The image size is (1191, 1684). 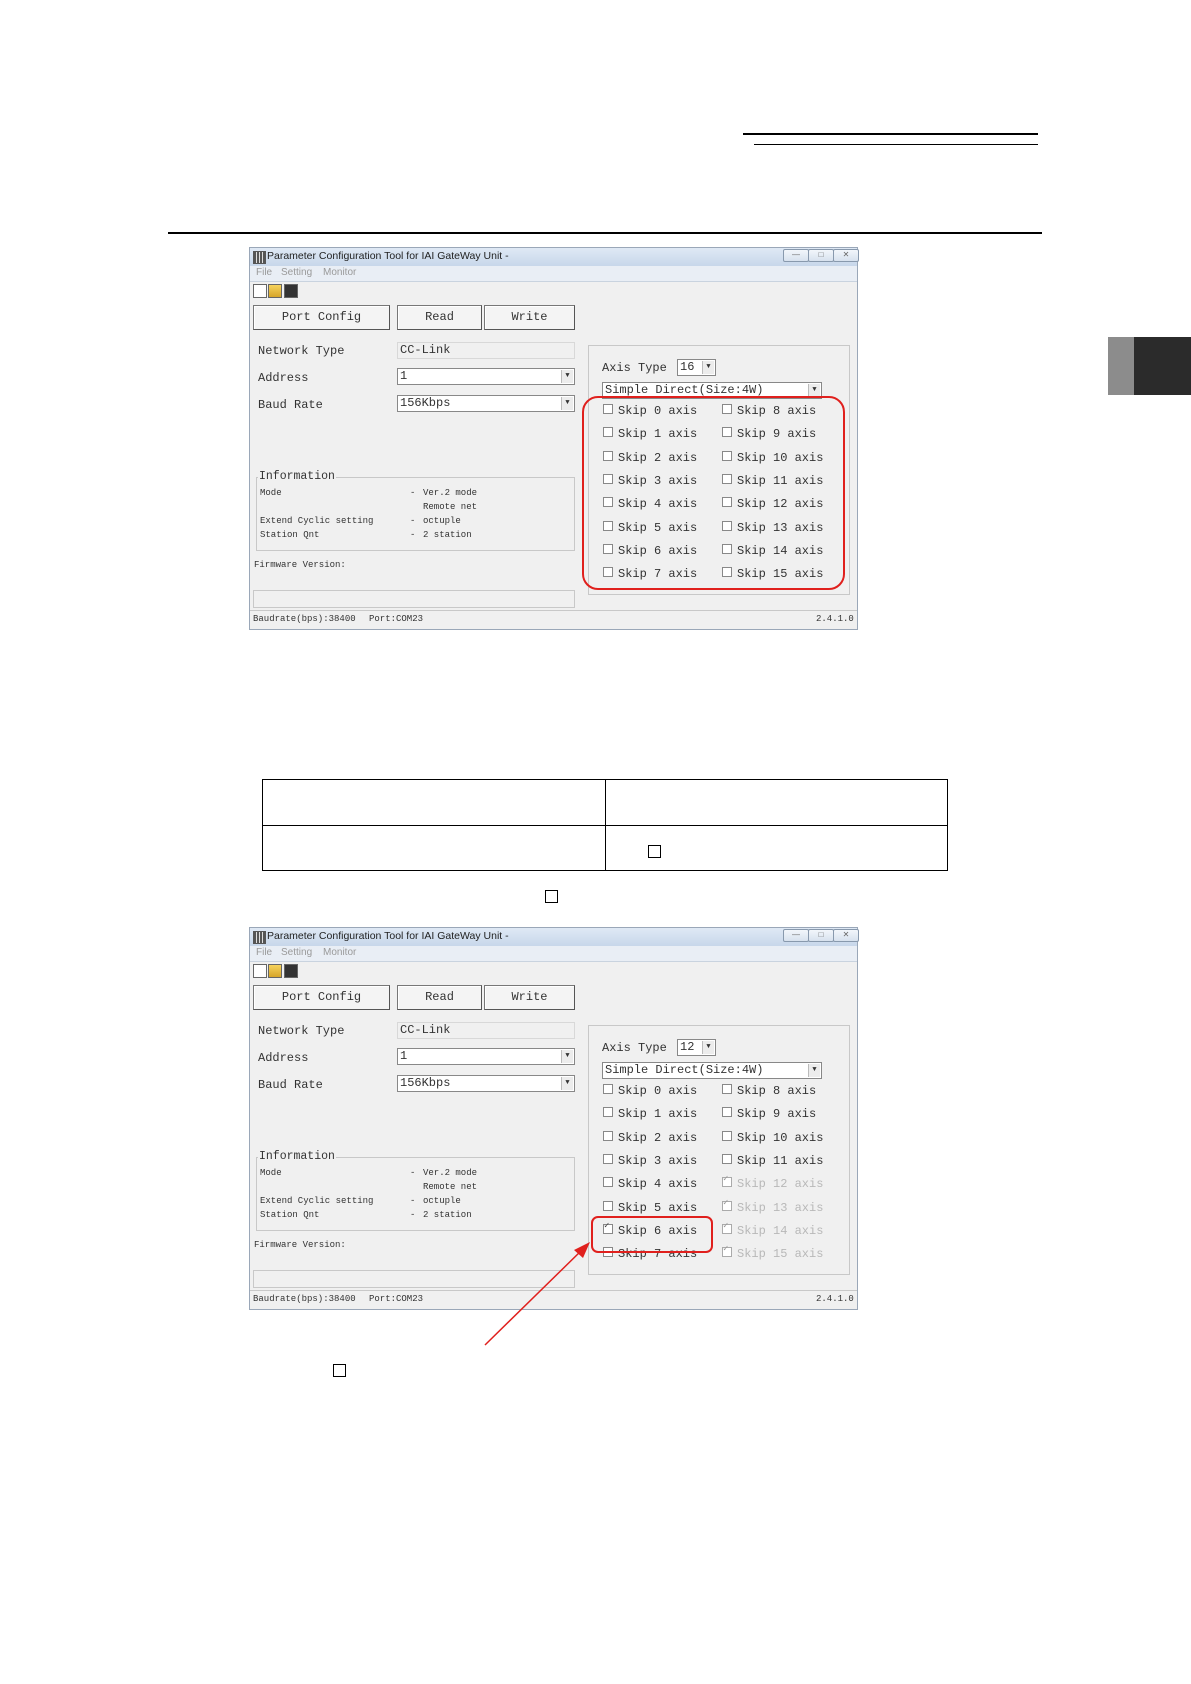 I want to click on axis-type-select: 12 ▼, so click(x=696, y=1047).